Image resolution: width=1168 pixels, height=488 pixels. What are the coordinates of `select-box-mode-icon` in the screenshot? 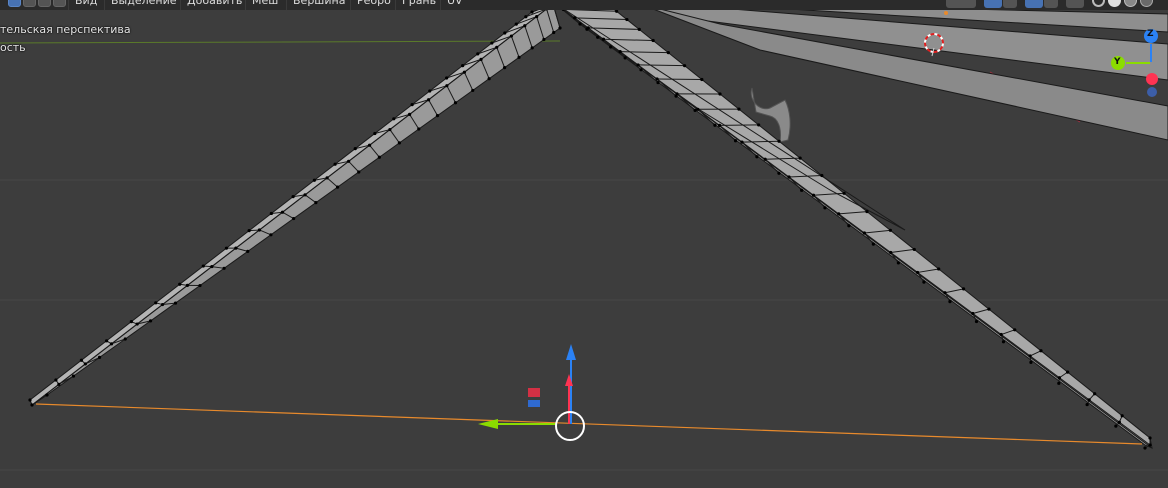 It's located at (14, 3).